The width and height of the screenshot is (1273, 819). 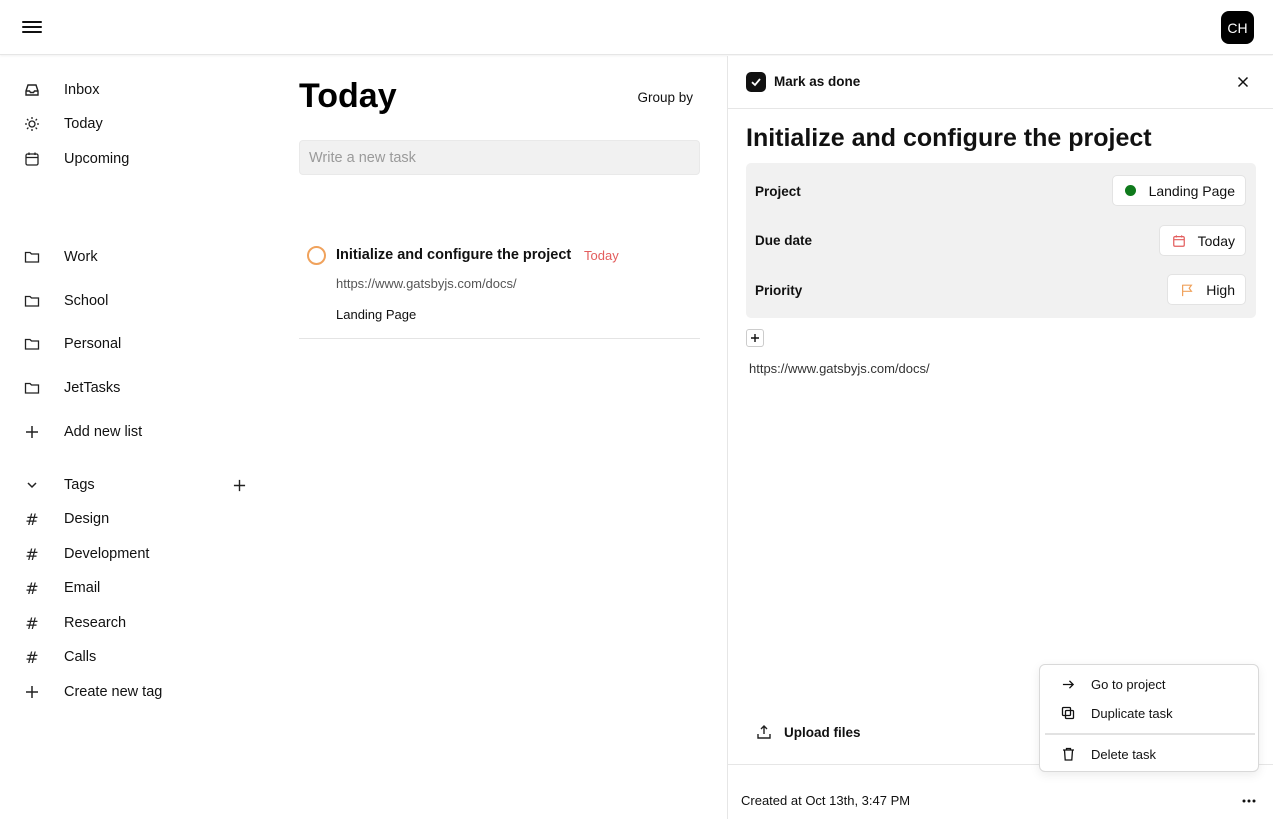 What do you see at coordinates (1130, 190) in the screenshot?
I see `project-color-dot` at bounding box center [1130, 190].